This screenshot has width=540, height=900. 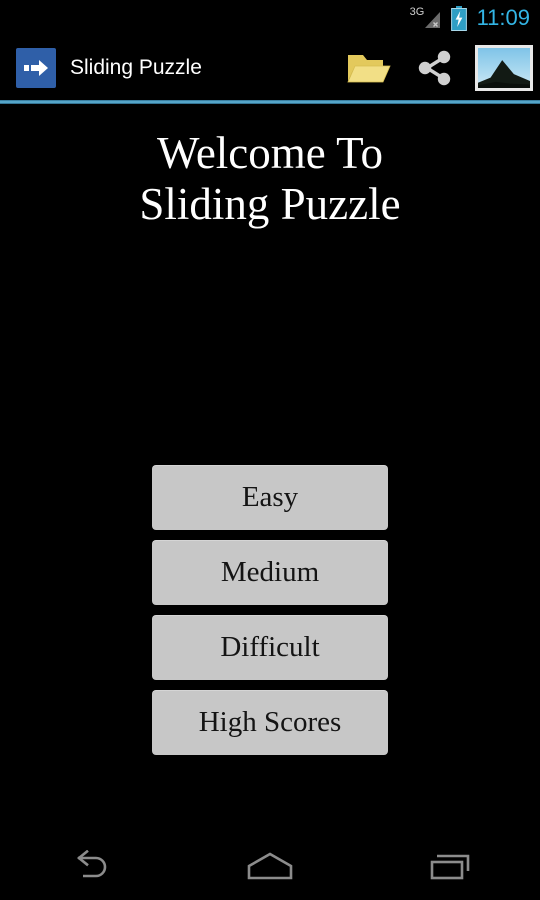 I want to click on page-title-line-2: Sliding Puzzle, so click(x=270, y=204).